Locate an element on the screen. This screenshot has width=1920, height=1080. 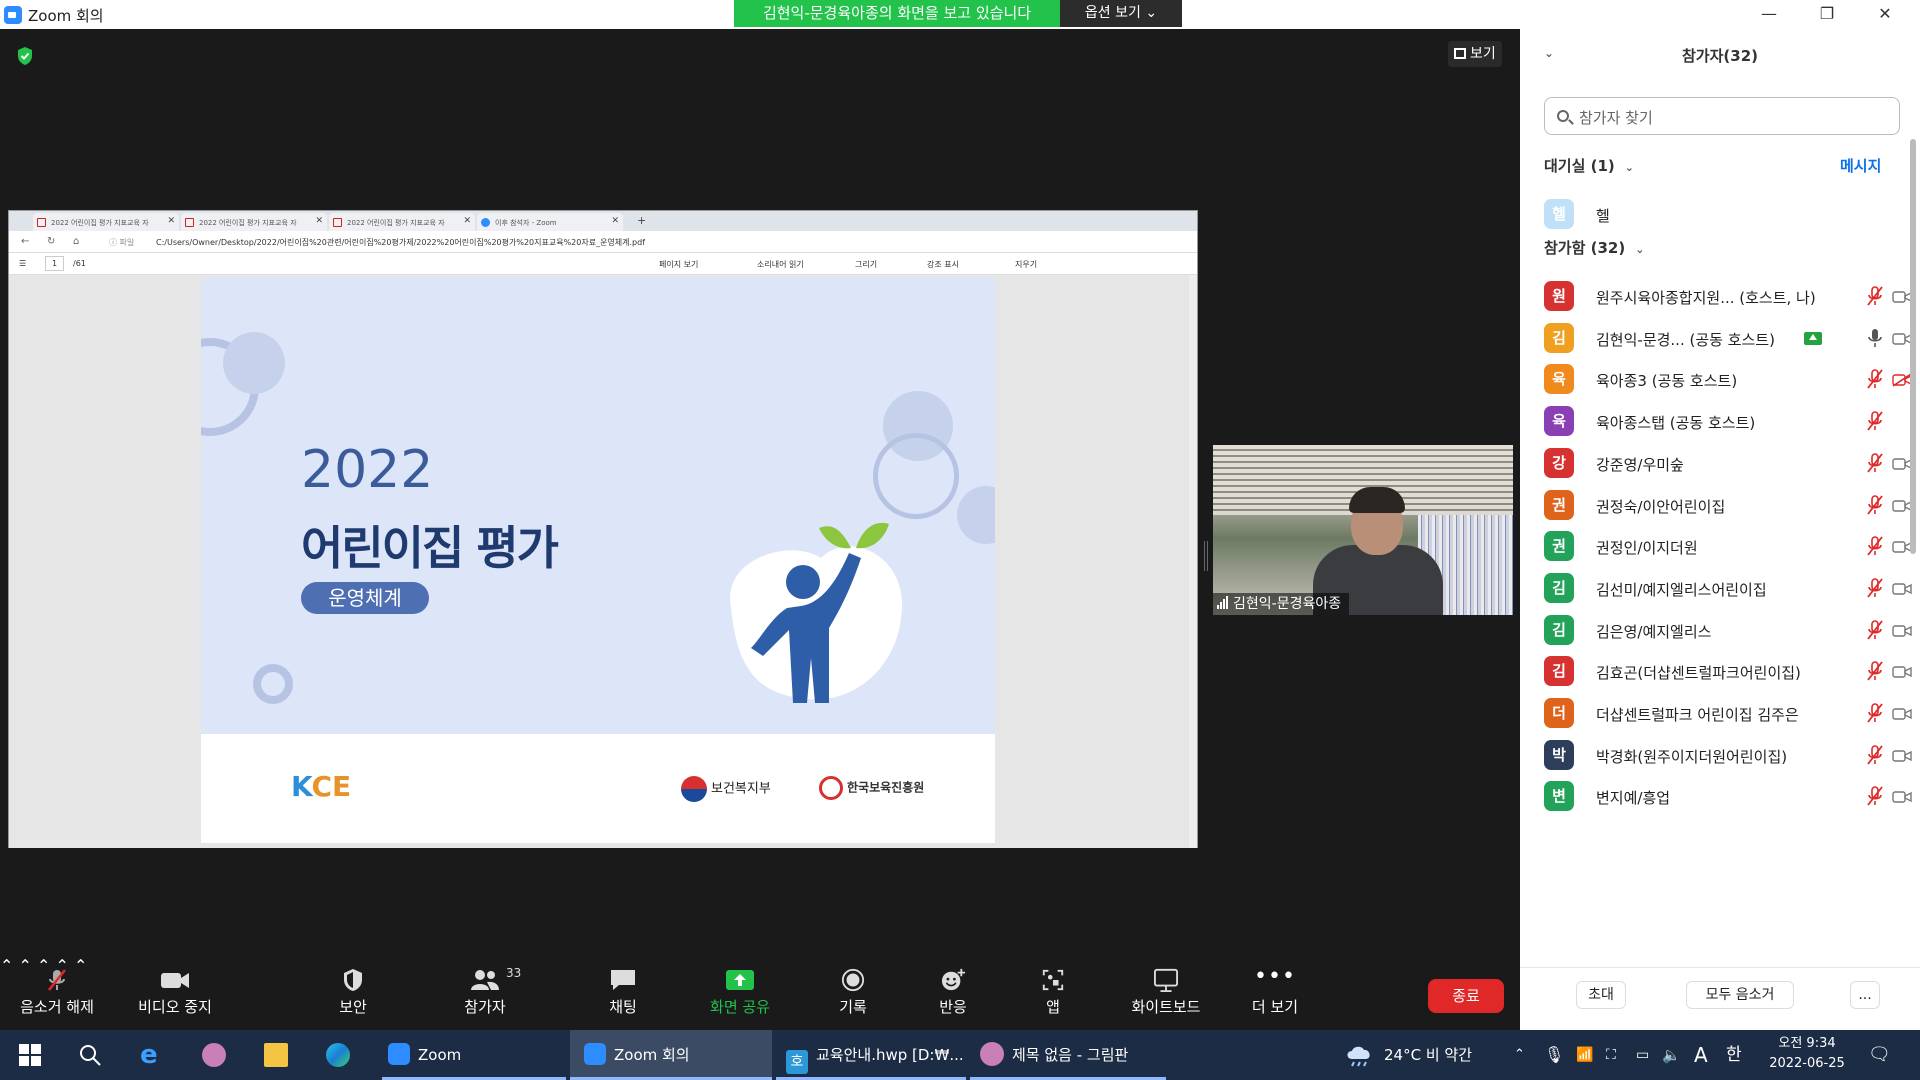
browser-tab: 이후 참석자 - Zoom ✕ is located at coordinates (550, 222).